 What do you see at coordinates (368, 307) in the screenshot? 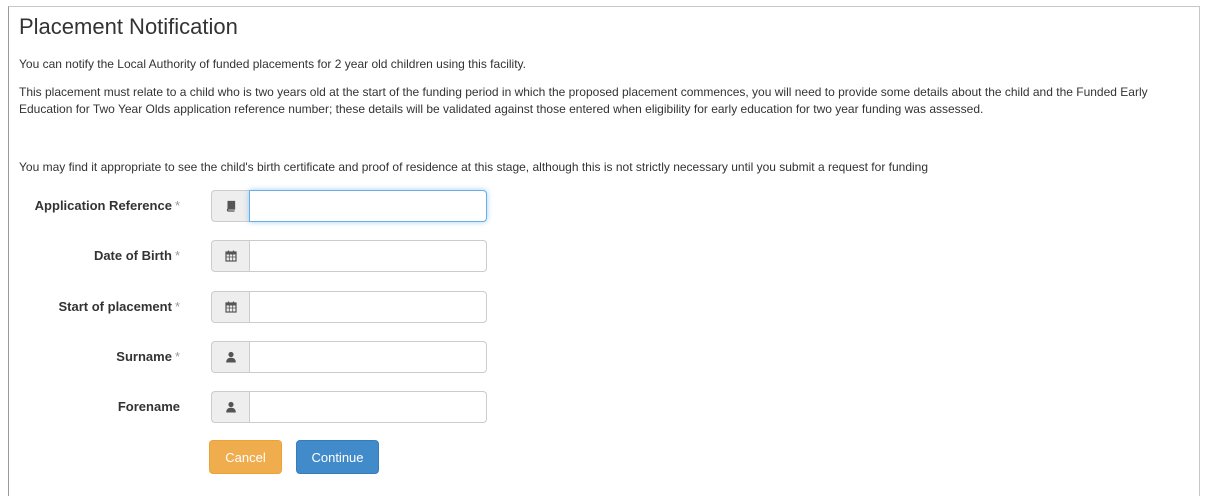
I see `start-of-placement-input` at bounding box center [368, 307].